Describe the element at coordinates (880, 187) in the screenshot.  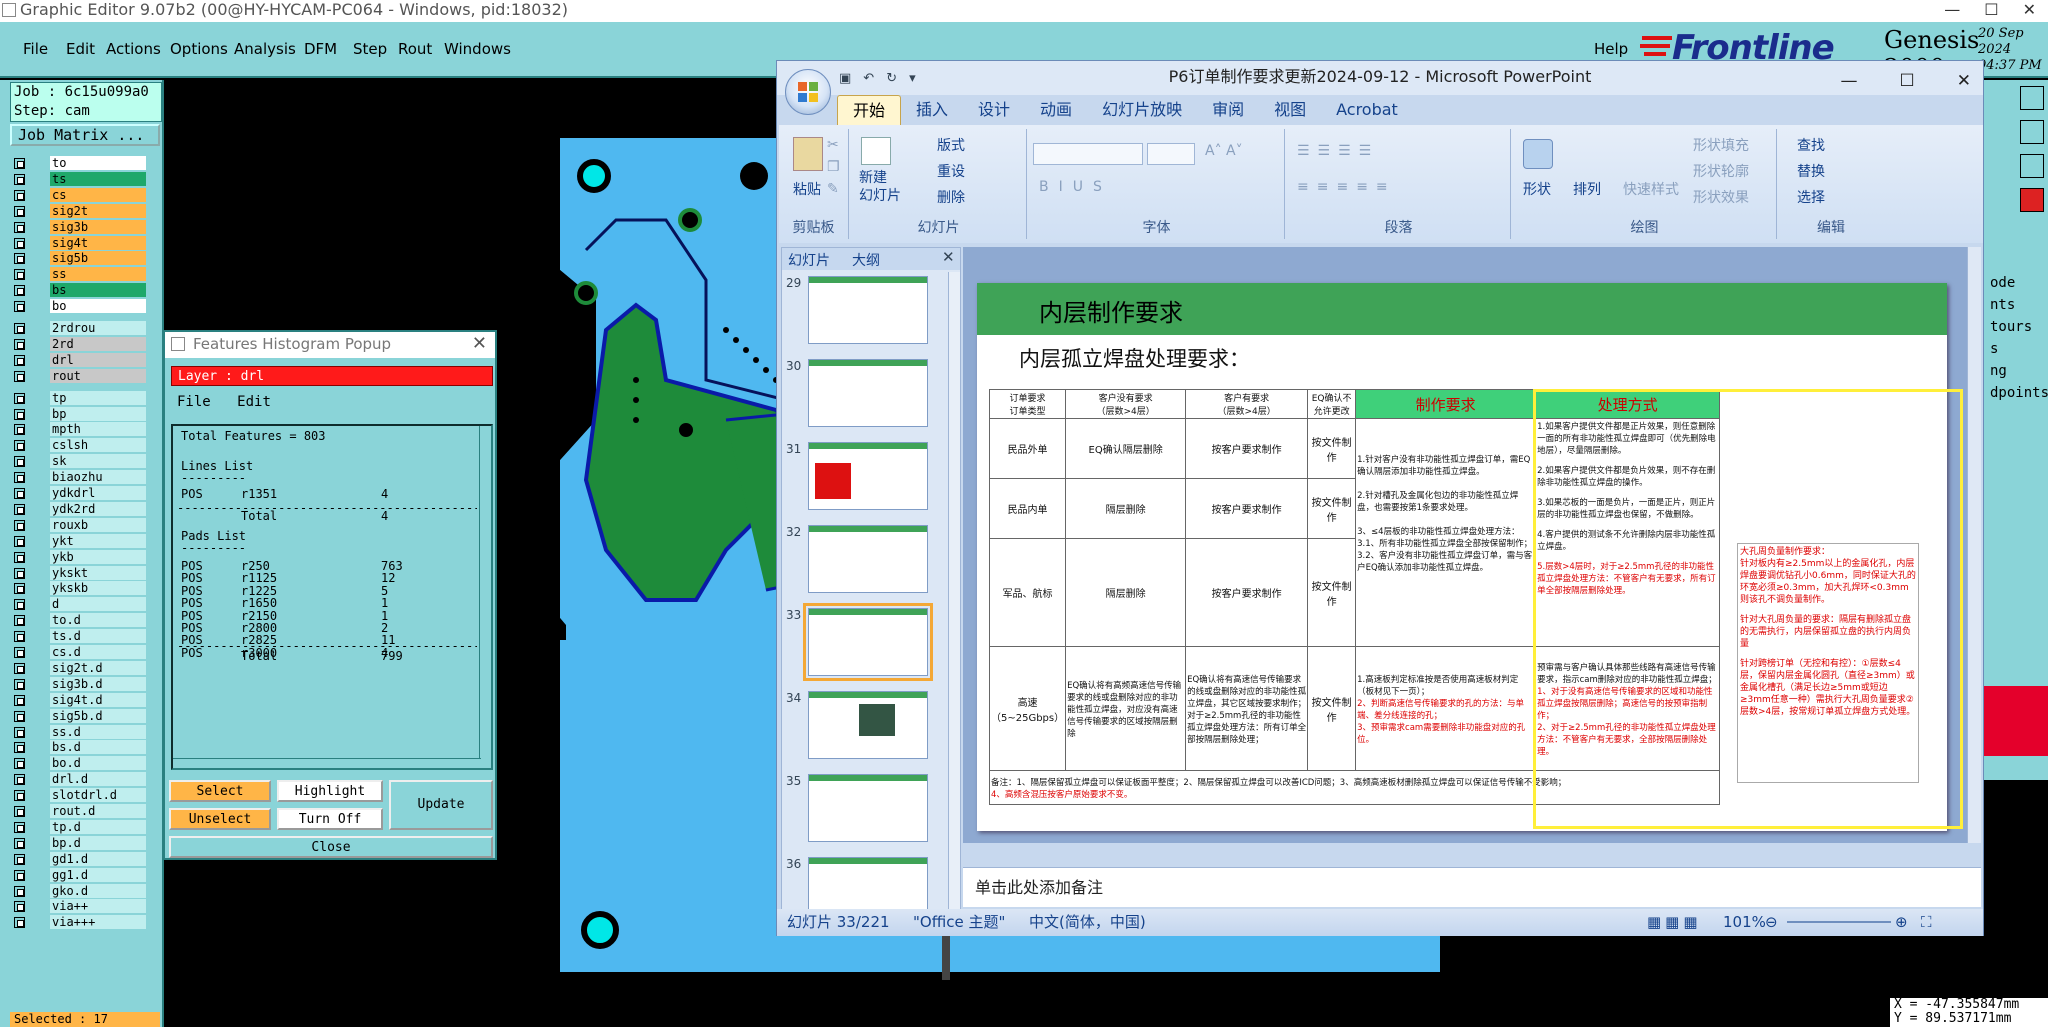
I see `new-slide-button: 新建 幻灯片` at that location.